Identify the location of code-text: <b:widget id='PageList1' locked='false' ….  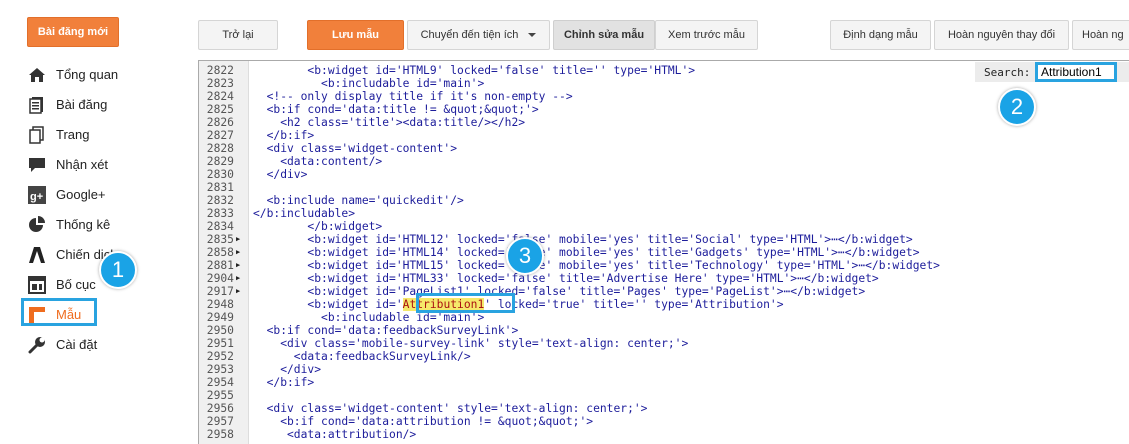
(559, 291).